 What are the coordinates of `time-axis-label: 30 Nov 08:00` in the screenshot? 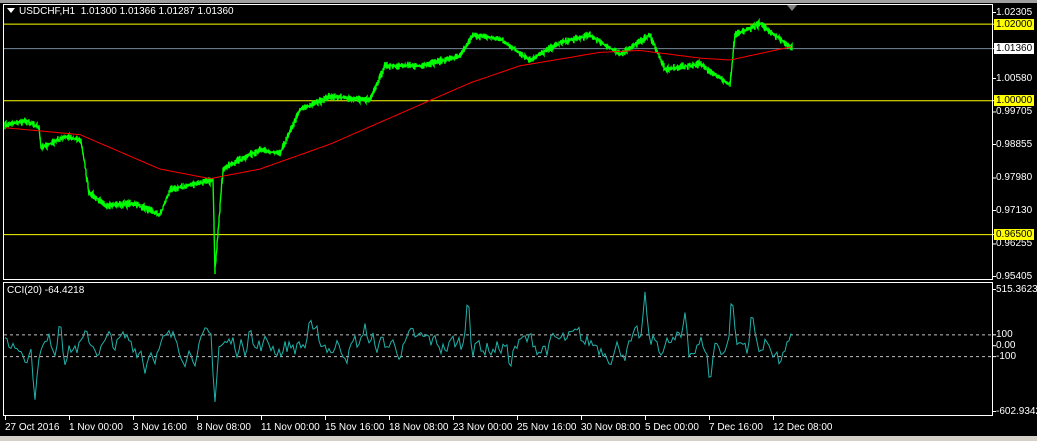 It's located at (611, 427).